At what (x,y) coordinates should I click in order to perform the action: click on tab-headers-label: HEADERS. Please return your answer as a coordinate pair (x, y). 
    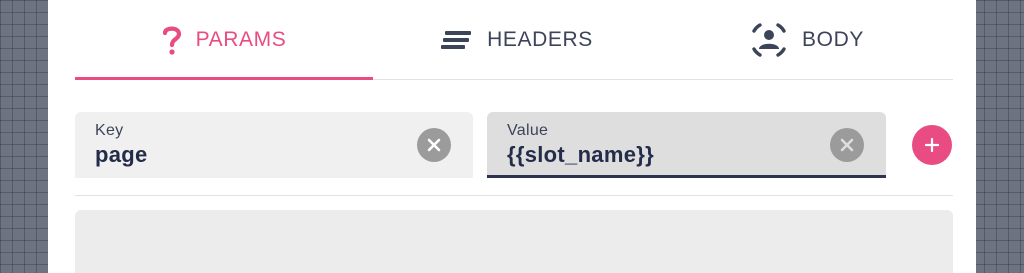
    Looking at the image, I should click on (540, 39).